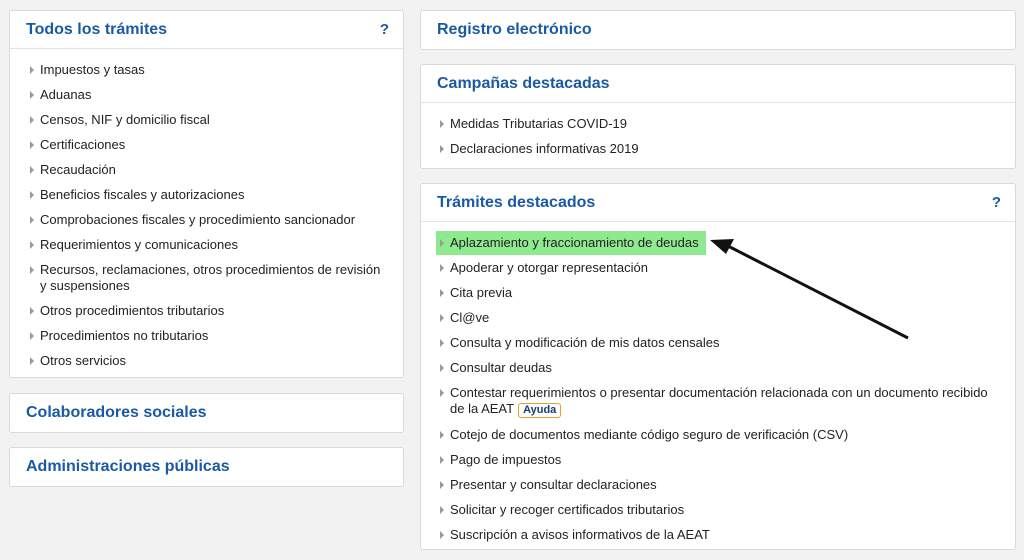 The width and height of the screenshot is (1024, 560). I want to click on list-item: Aduanas, so click(215, 95).